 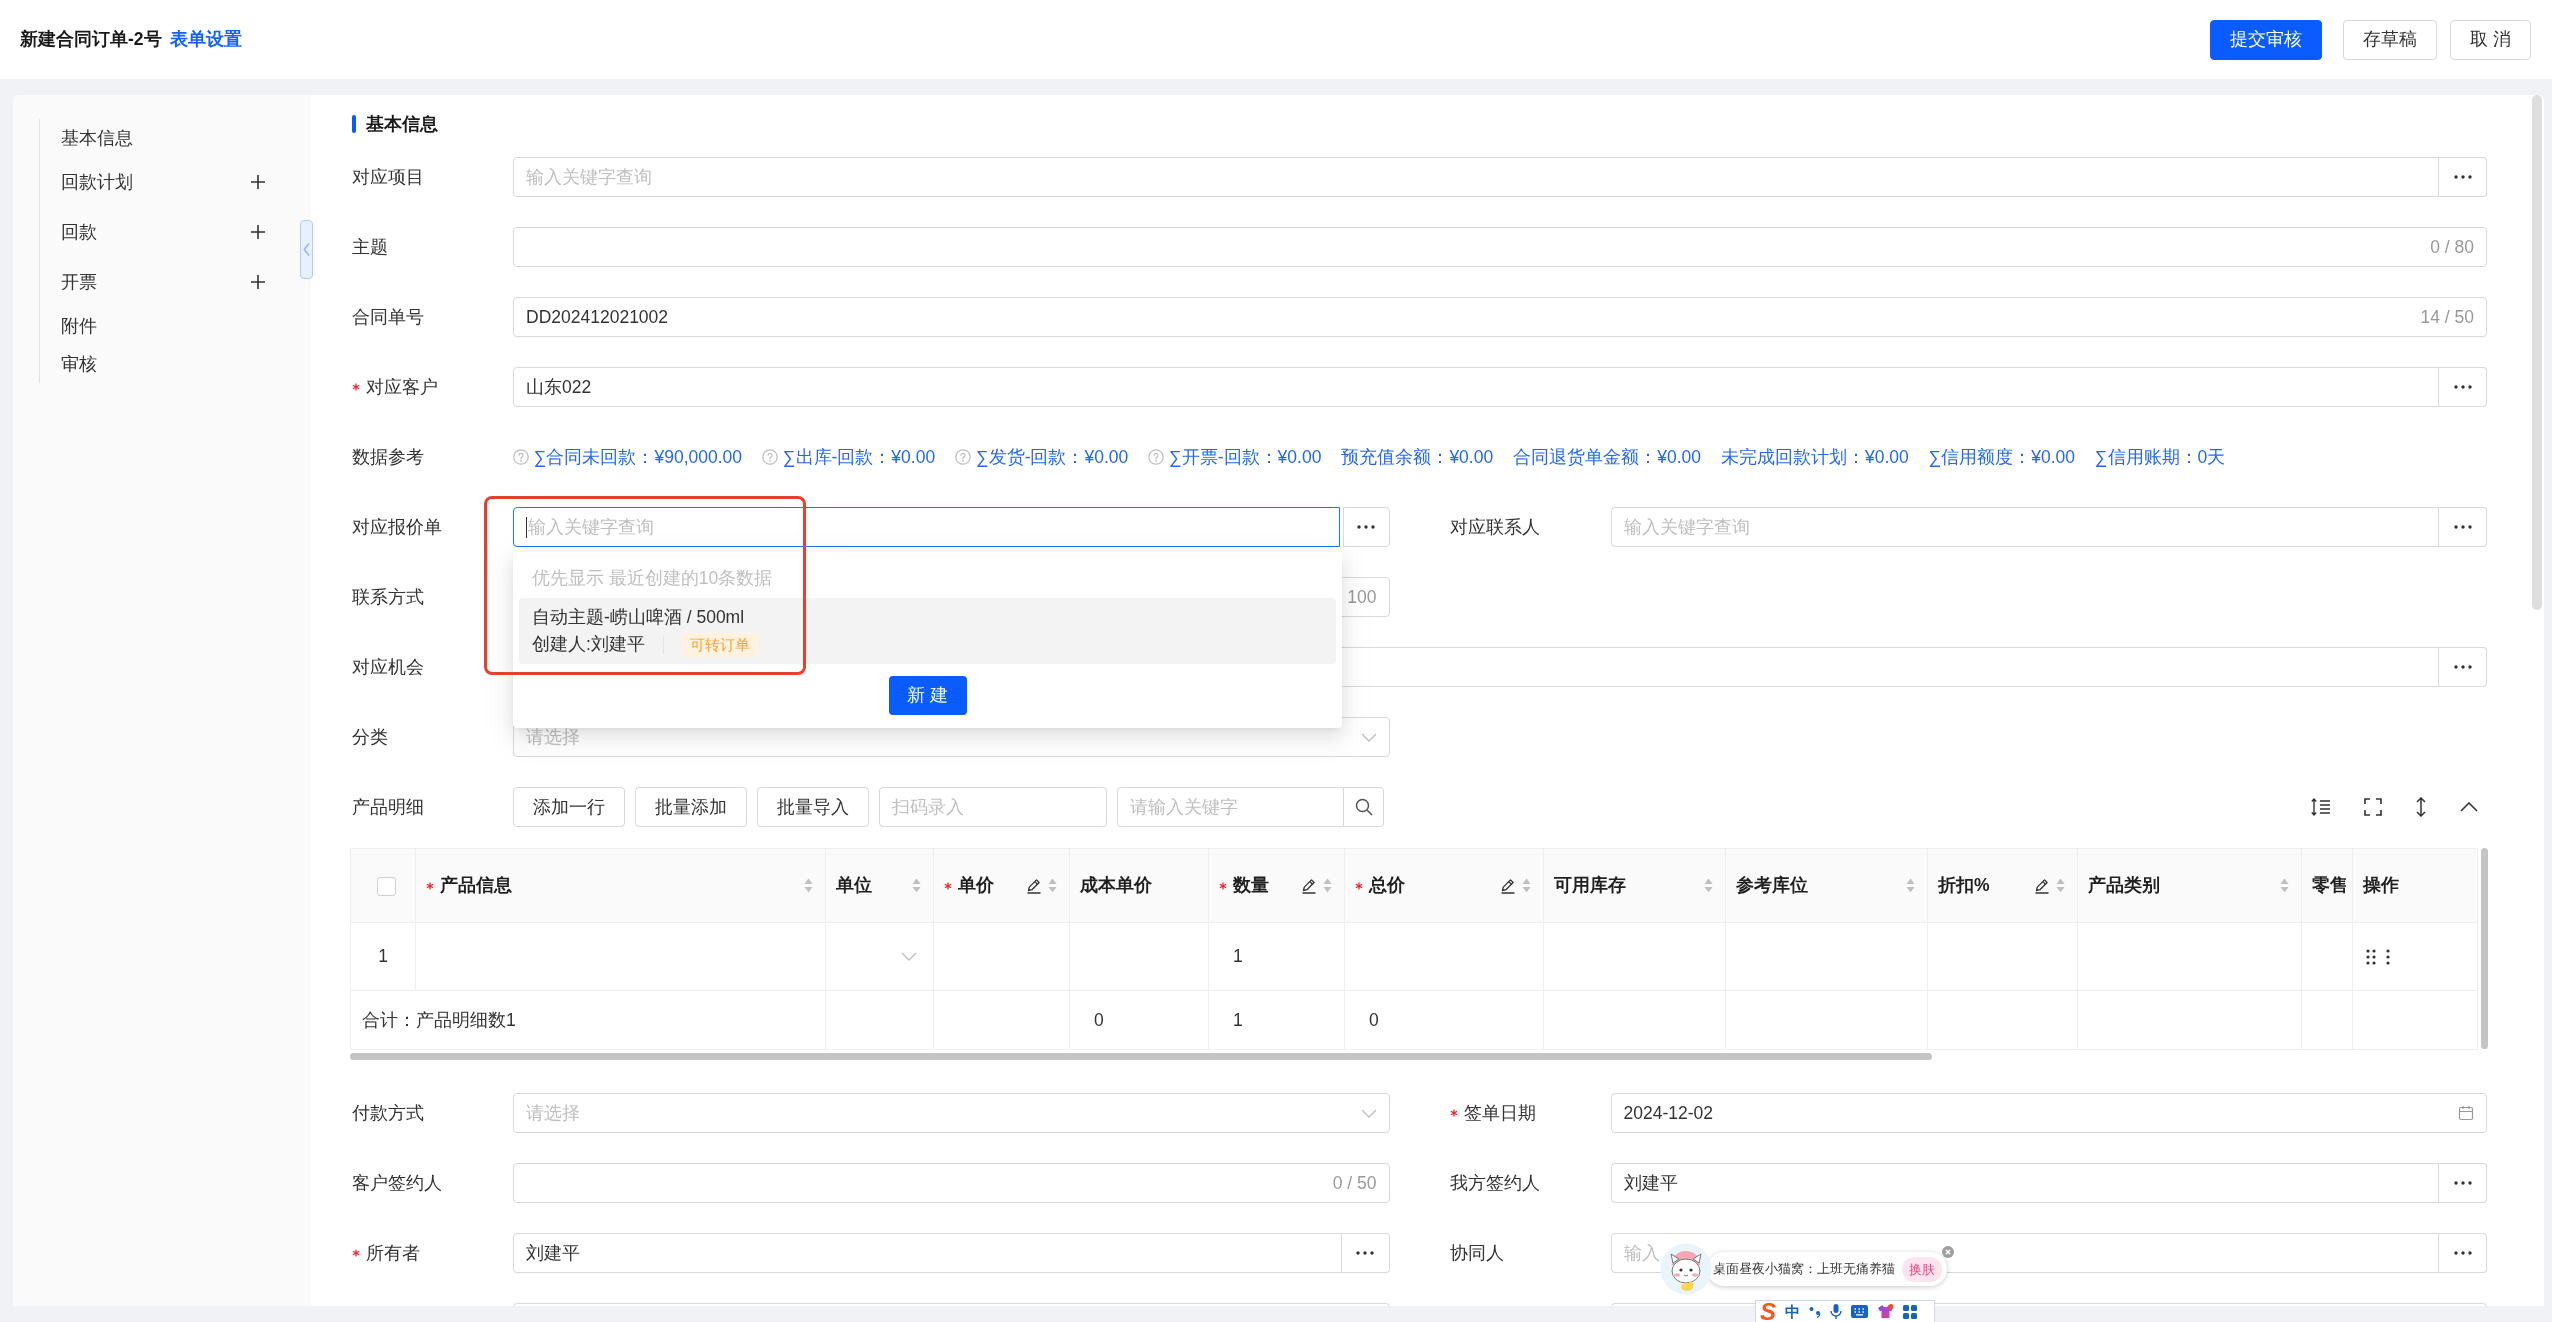 What do you see at coordinates (859, 457) in the screenshot?
I see `summary-link: ∑出库-回款：¥0.00` at bounding box center [859, 457].